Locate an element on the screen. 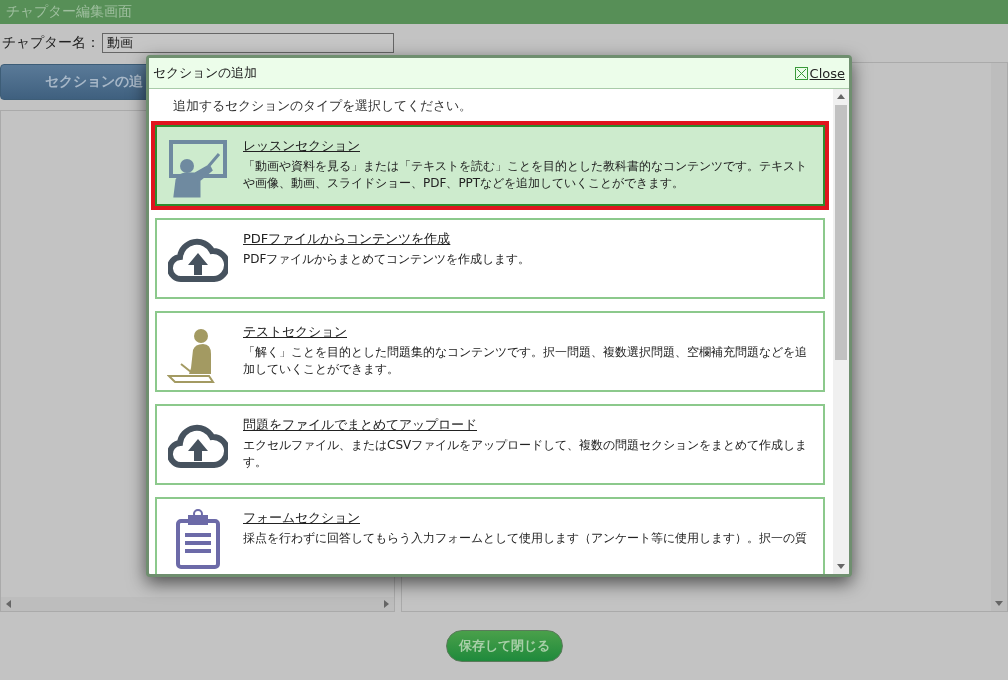 Image resolution: width=1008 pixels, height=680 pixels. option-description: エクセルファイル、またはCSVファイルをアップロードして、複数の問題セクションをまとめて作成します。 is located at coordinates (526, 454).